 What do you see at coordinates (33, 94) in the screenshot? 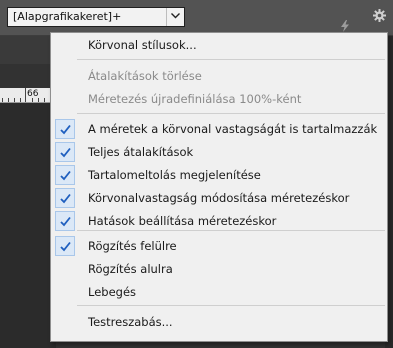
I see `ruler-label: 66` at bounding box center [33, 94].